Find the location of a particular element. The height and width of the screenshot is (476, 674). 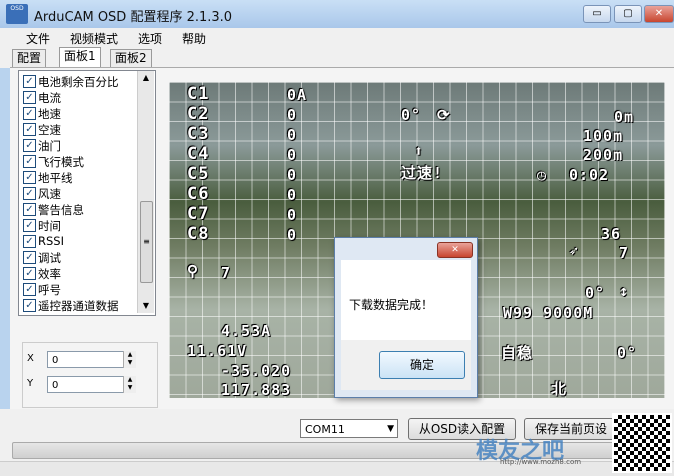

message-dialog: ✕ 下载数据完成！ 确定 is located at coordinates (406, 317).